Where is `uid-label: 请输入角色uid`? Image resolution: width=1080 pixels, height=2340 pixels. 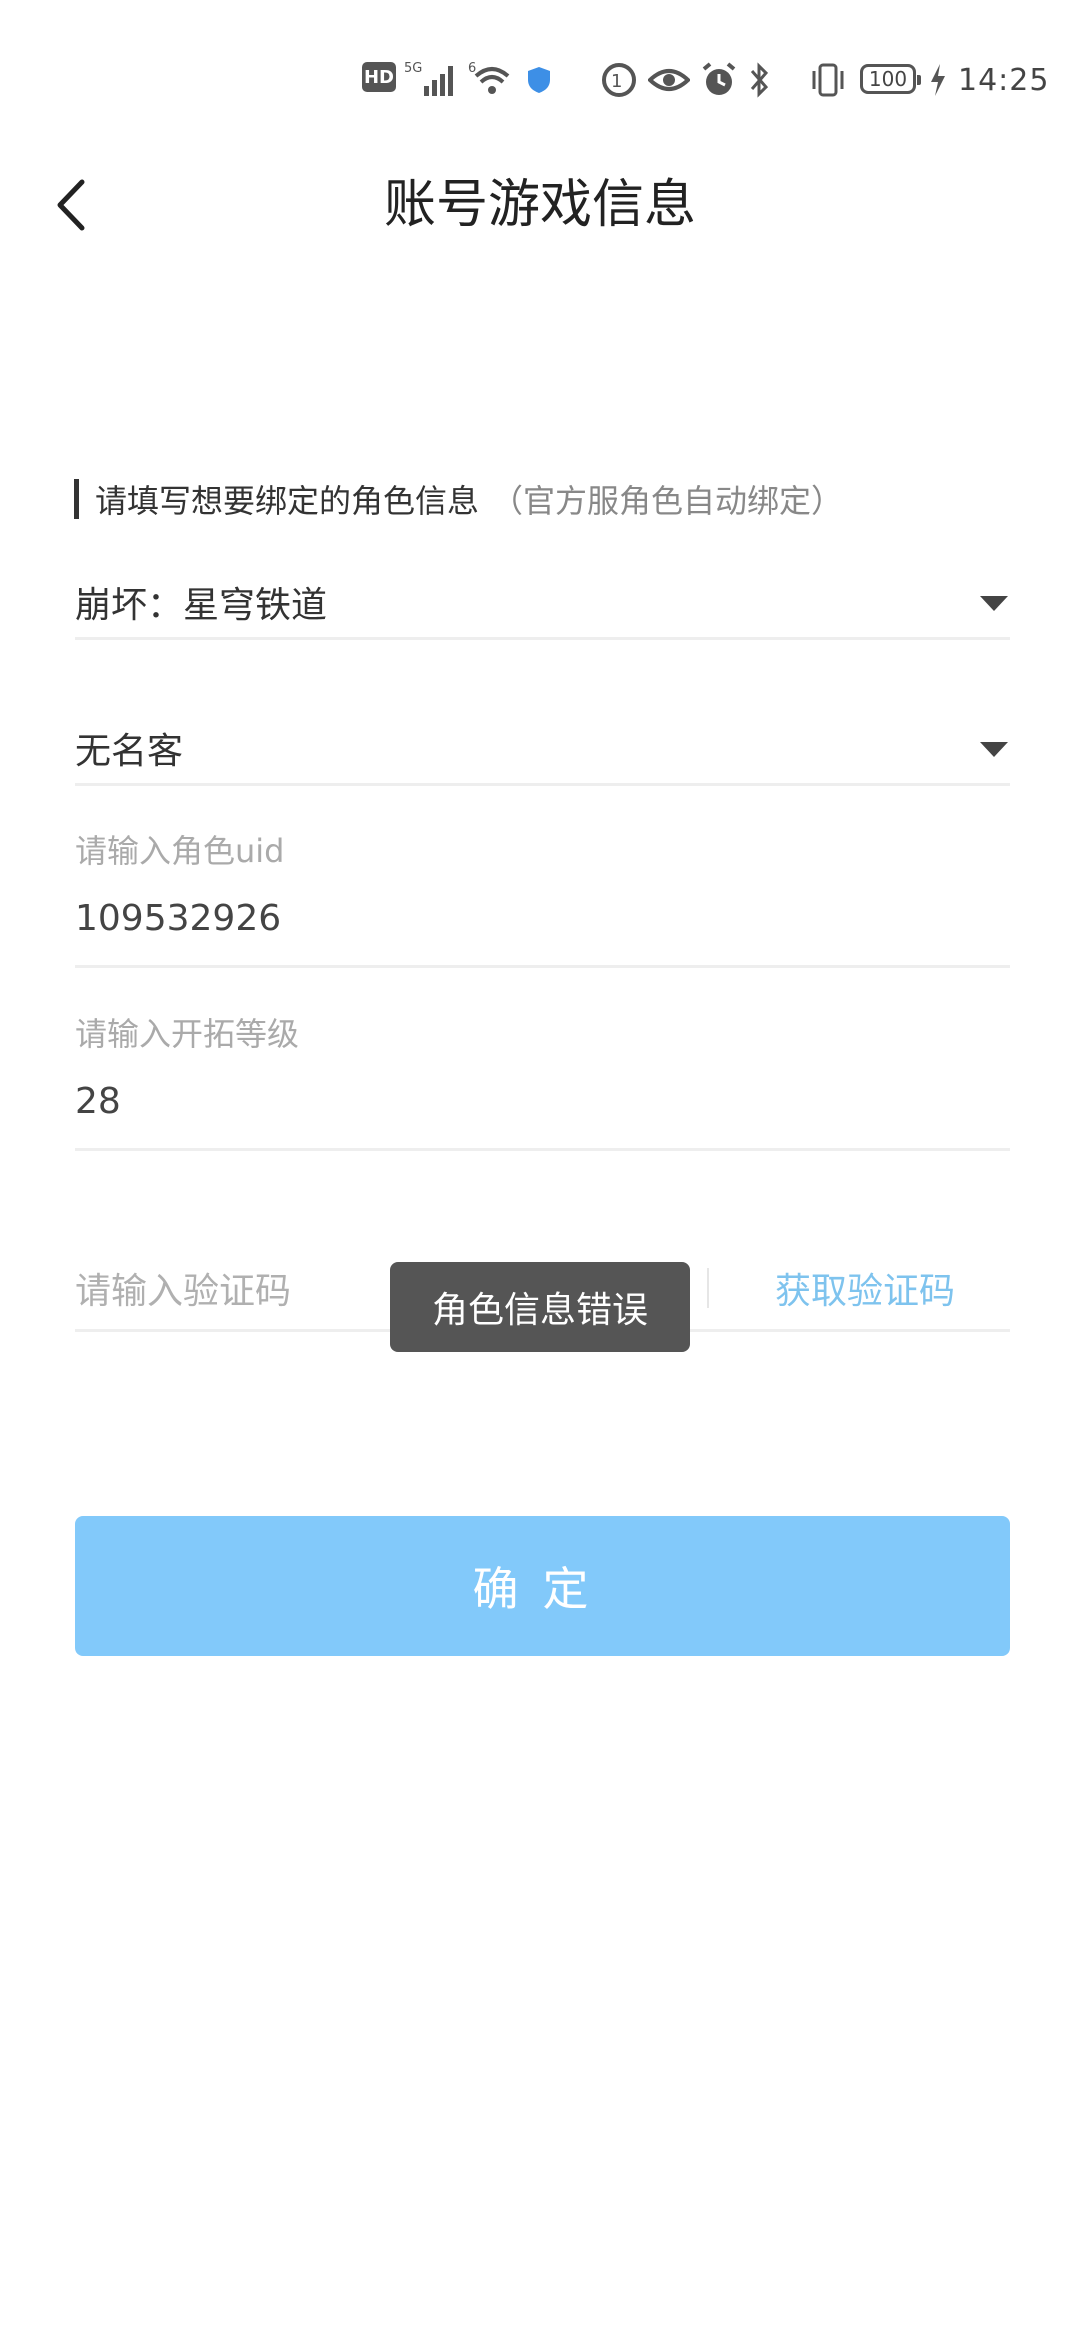 uid-label: 请输入角色uid is located at coordinates (180, 851).